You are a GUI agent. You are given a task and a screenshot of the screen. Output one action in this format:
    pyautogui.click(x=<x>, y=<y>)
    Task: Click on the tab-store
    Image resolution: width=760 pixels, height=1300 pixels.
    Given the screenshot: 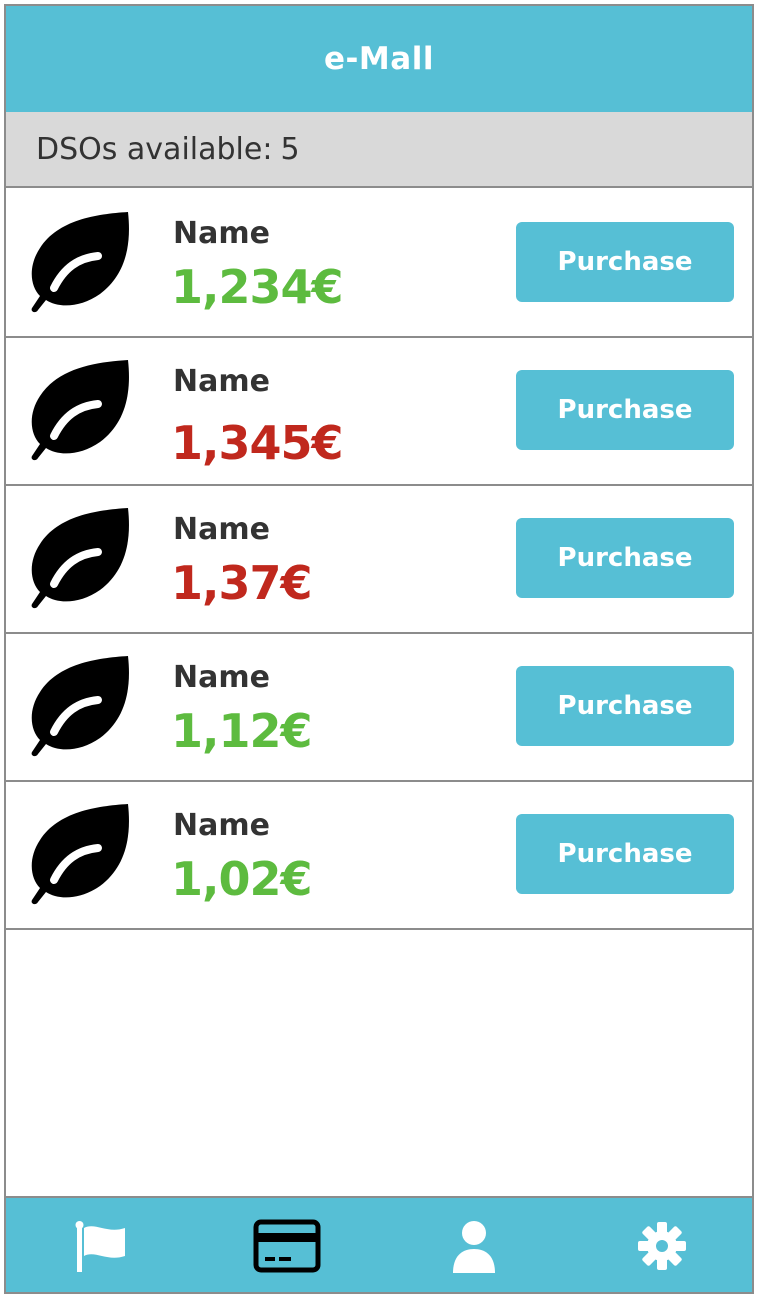 What is the action you would take?
    pyautogui.click(x=287, y=1246)
    